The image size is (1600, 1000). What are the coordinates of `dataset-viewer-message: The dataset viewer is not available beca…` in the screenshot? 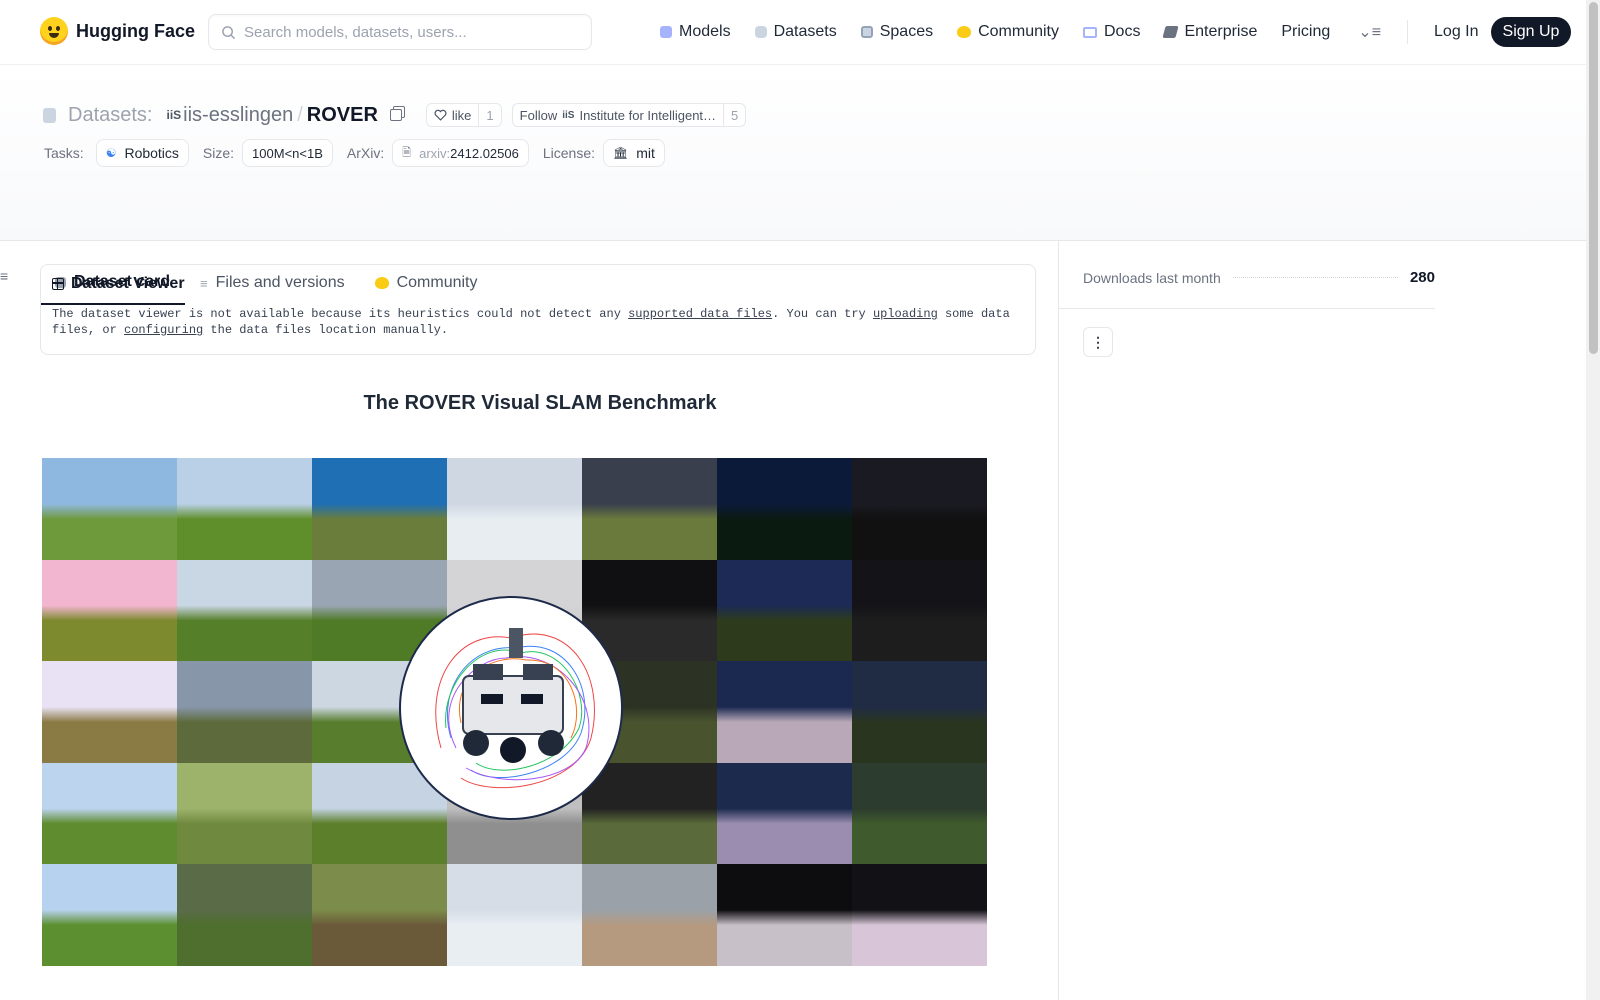 It's located at (538, 322).